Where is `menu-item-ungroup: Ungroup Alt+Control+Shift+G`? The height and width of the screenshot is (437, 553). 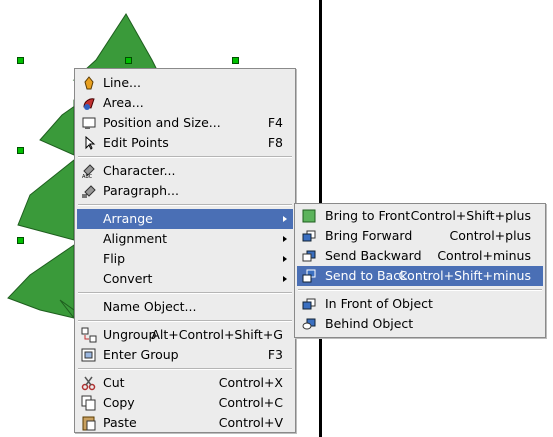
menu-item-ungroup: Ungroup Alt+Control+Shift+G is located at coordinates (185, 335).